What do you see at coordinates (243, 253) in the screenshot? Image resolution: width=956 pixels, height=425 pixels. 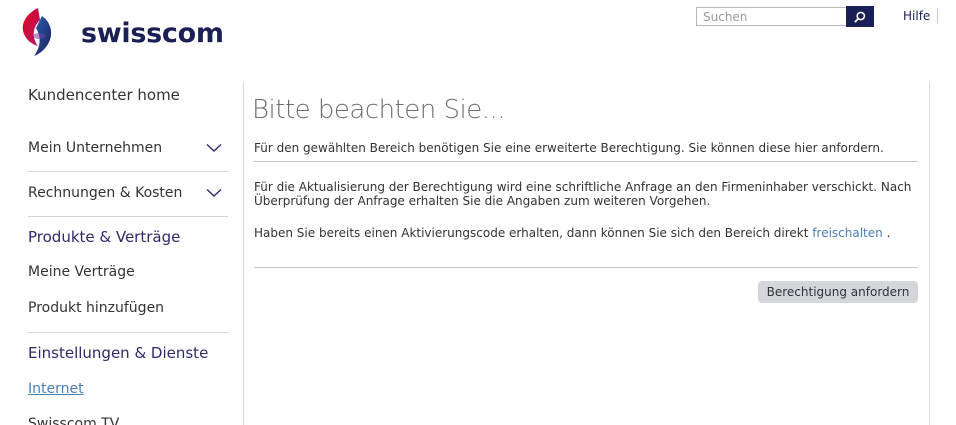 I see `content-border-left` at bounding box center [243, 253].